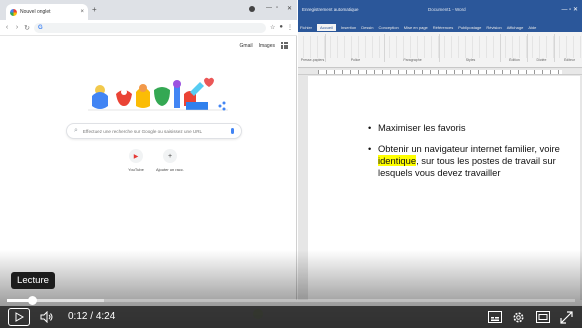  Describe the element at coordinates (470, 128) in the screenshot. I see `bullet-item: Maximiser les favoris` at that location.